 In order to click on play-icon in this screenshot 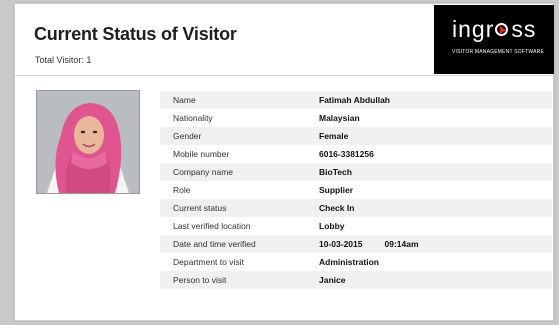, I will do `click(502, 29)`.